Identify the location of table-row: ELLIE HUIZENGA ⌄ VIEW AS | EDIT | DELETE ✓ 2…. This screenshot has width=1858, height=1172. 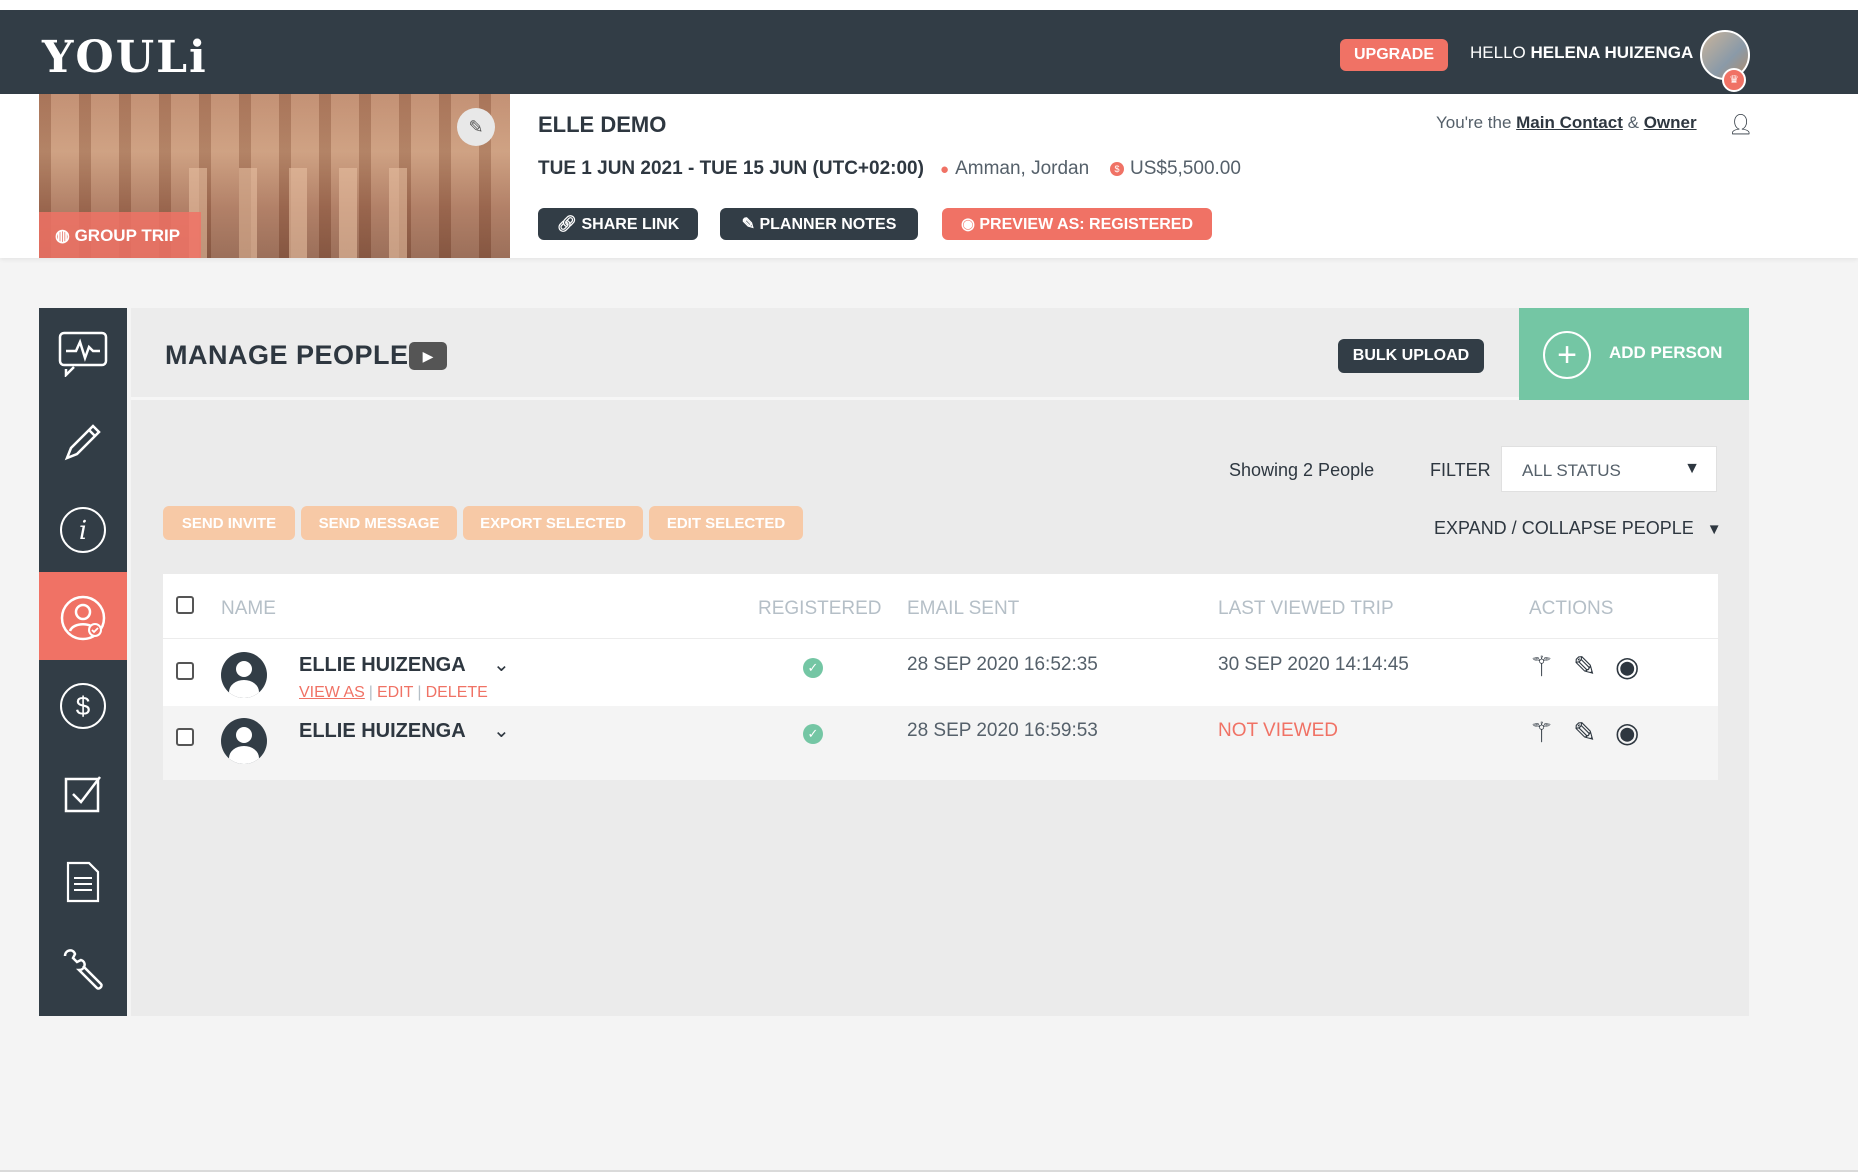
(940, 677).